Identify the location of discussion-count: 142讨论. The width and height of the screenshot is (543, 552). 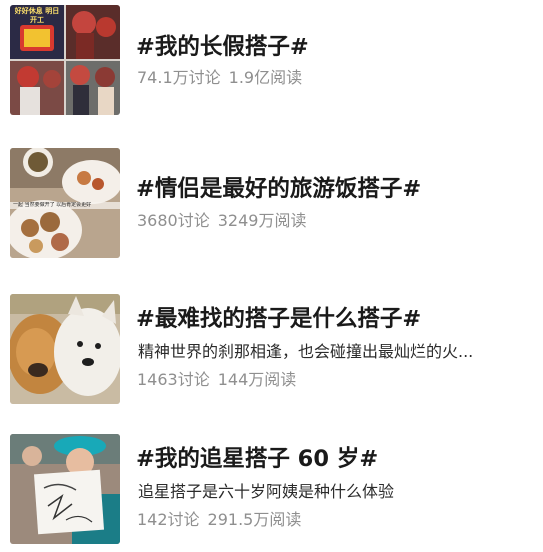
(168, 519).